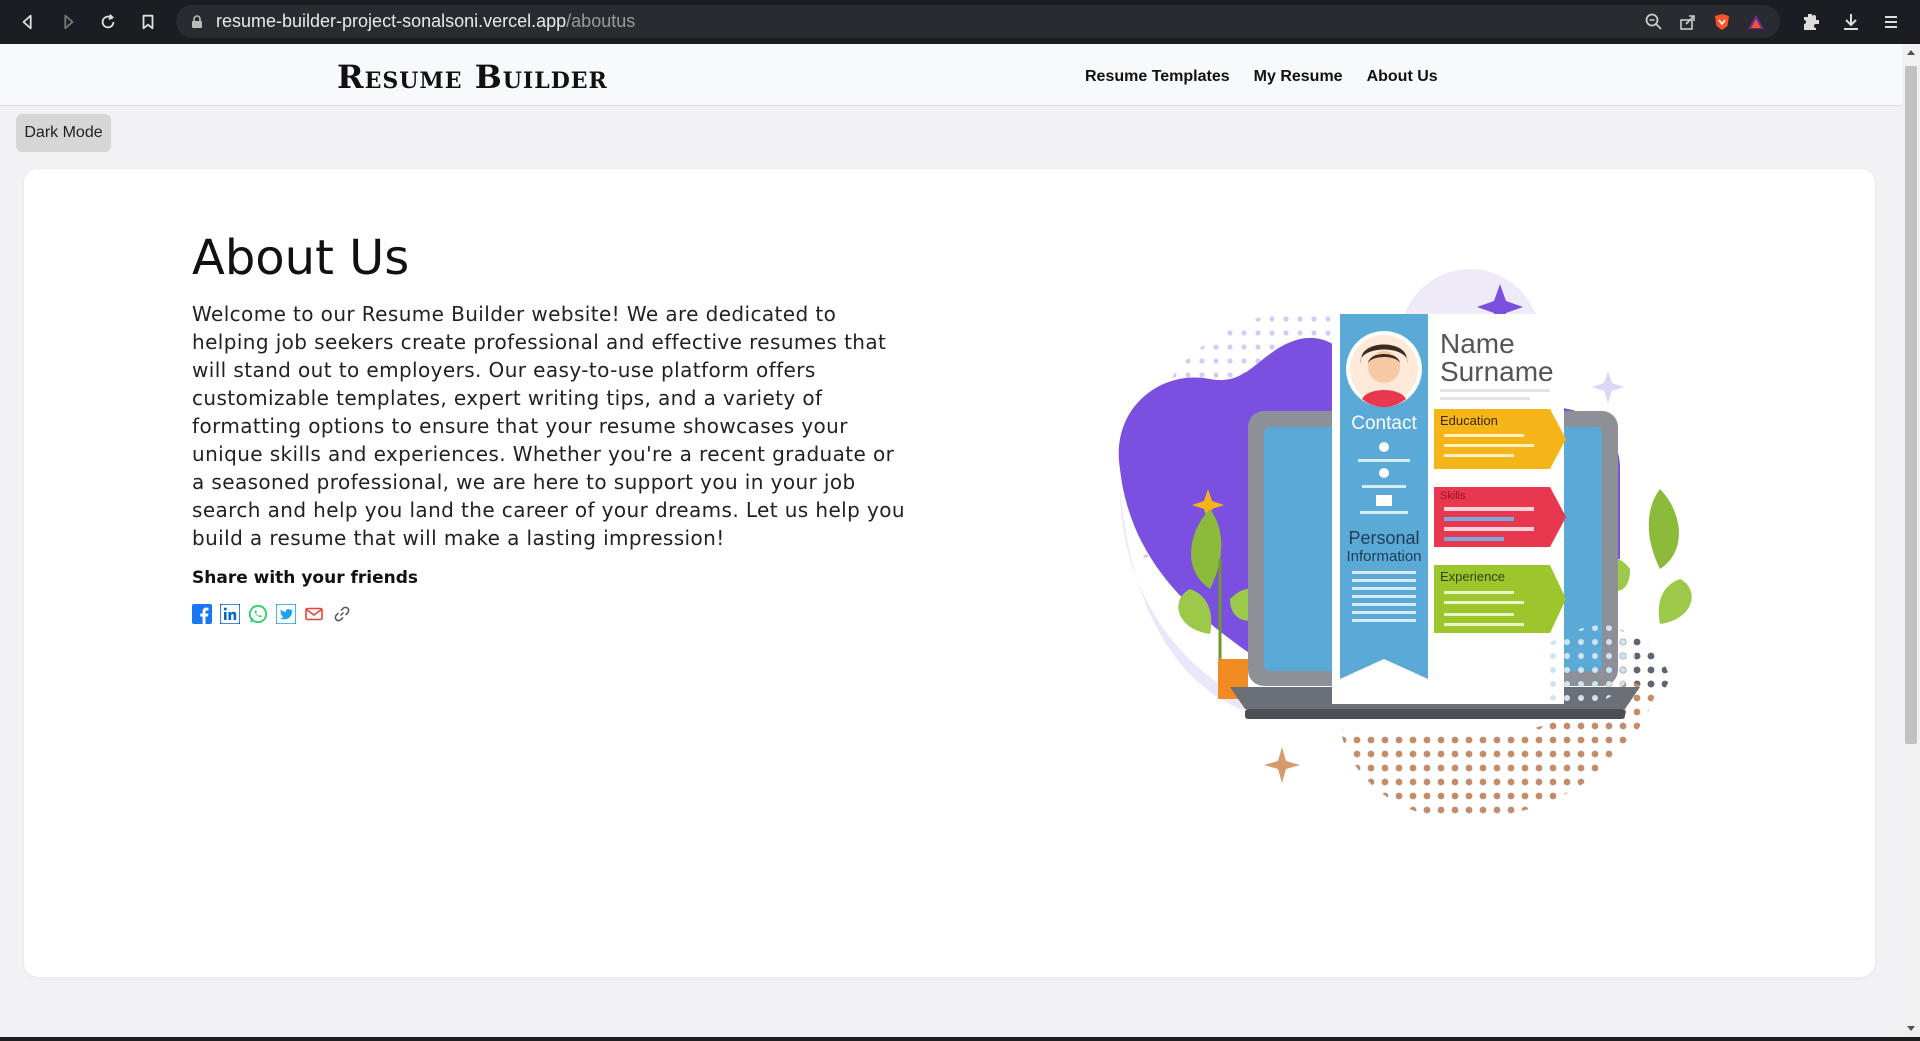  What do you see at coordinates (1472, 576) in the screenshot?
I see `resume-experience-label: Experience` at bounding box center [1472, 576].